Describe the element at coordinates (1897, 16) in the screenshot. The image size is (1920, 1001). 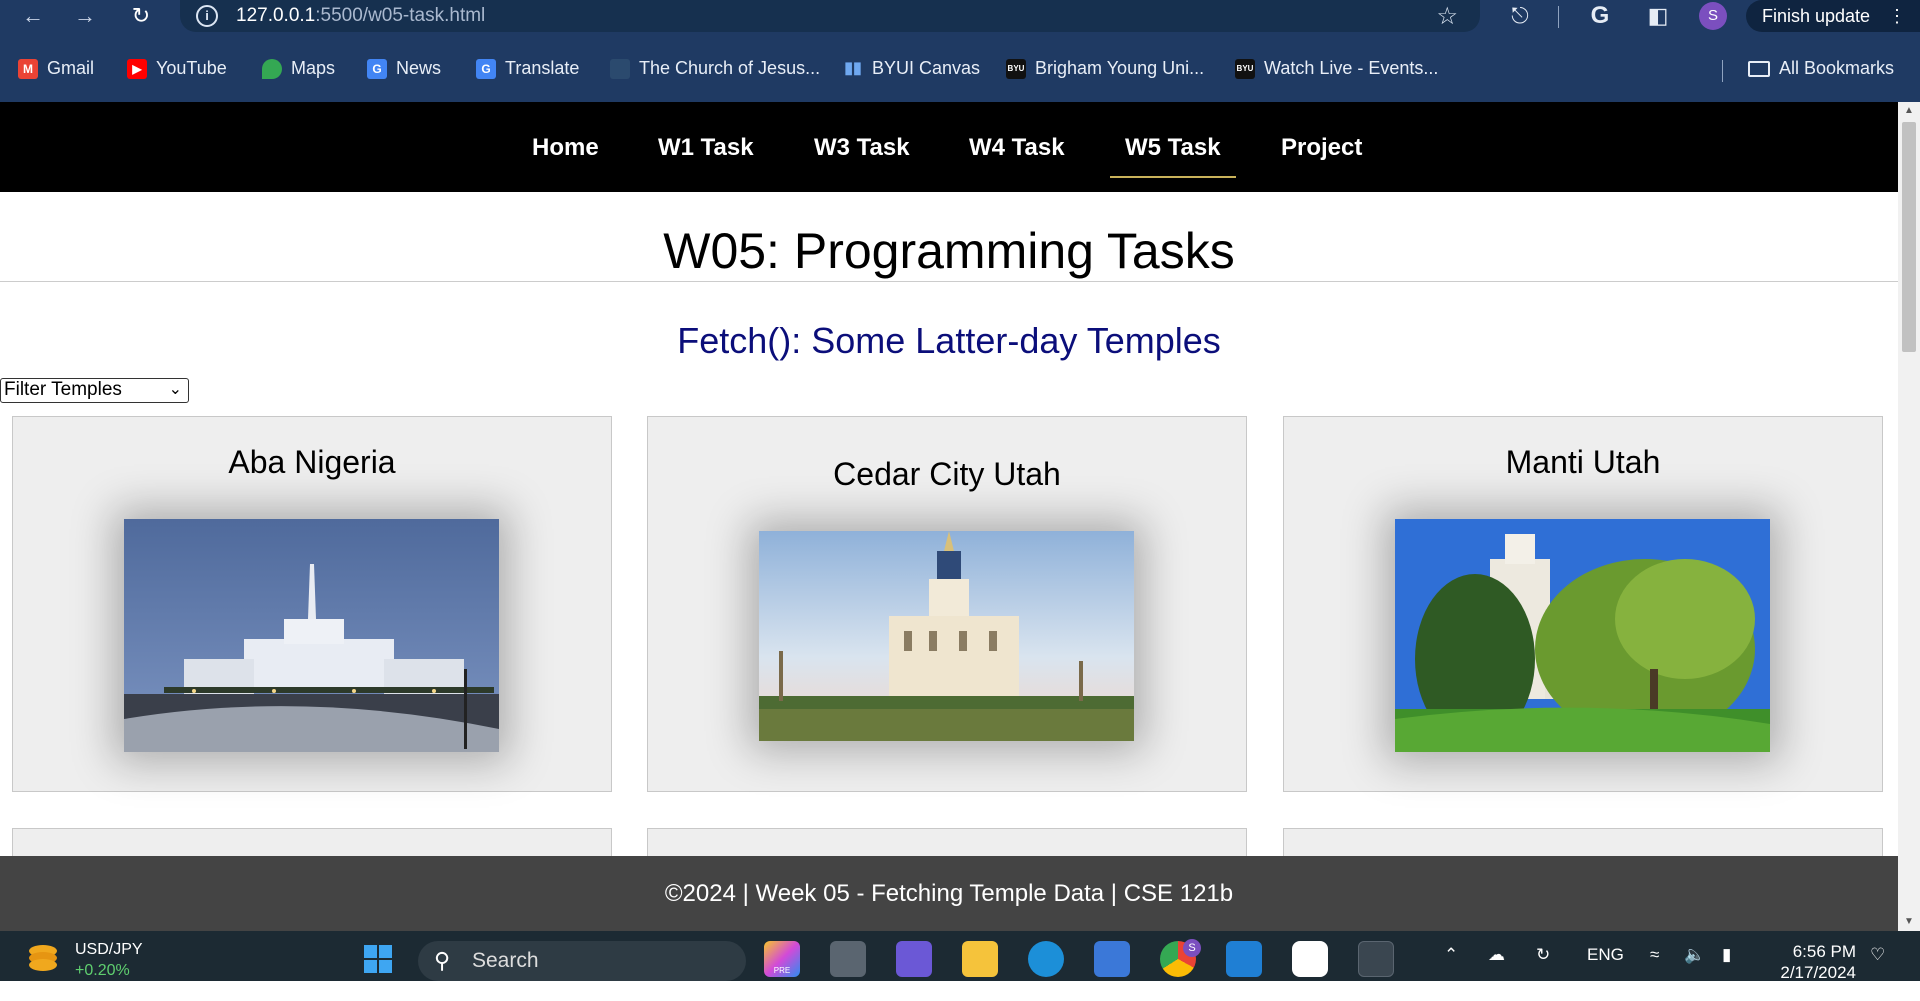
I see `more-menu-icon: ⋮` at that location.